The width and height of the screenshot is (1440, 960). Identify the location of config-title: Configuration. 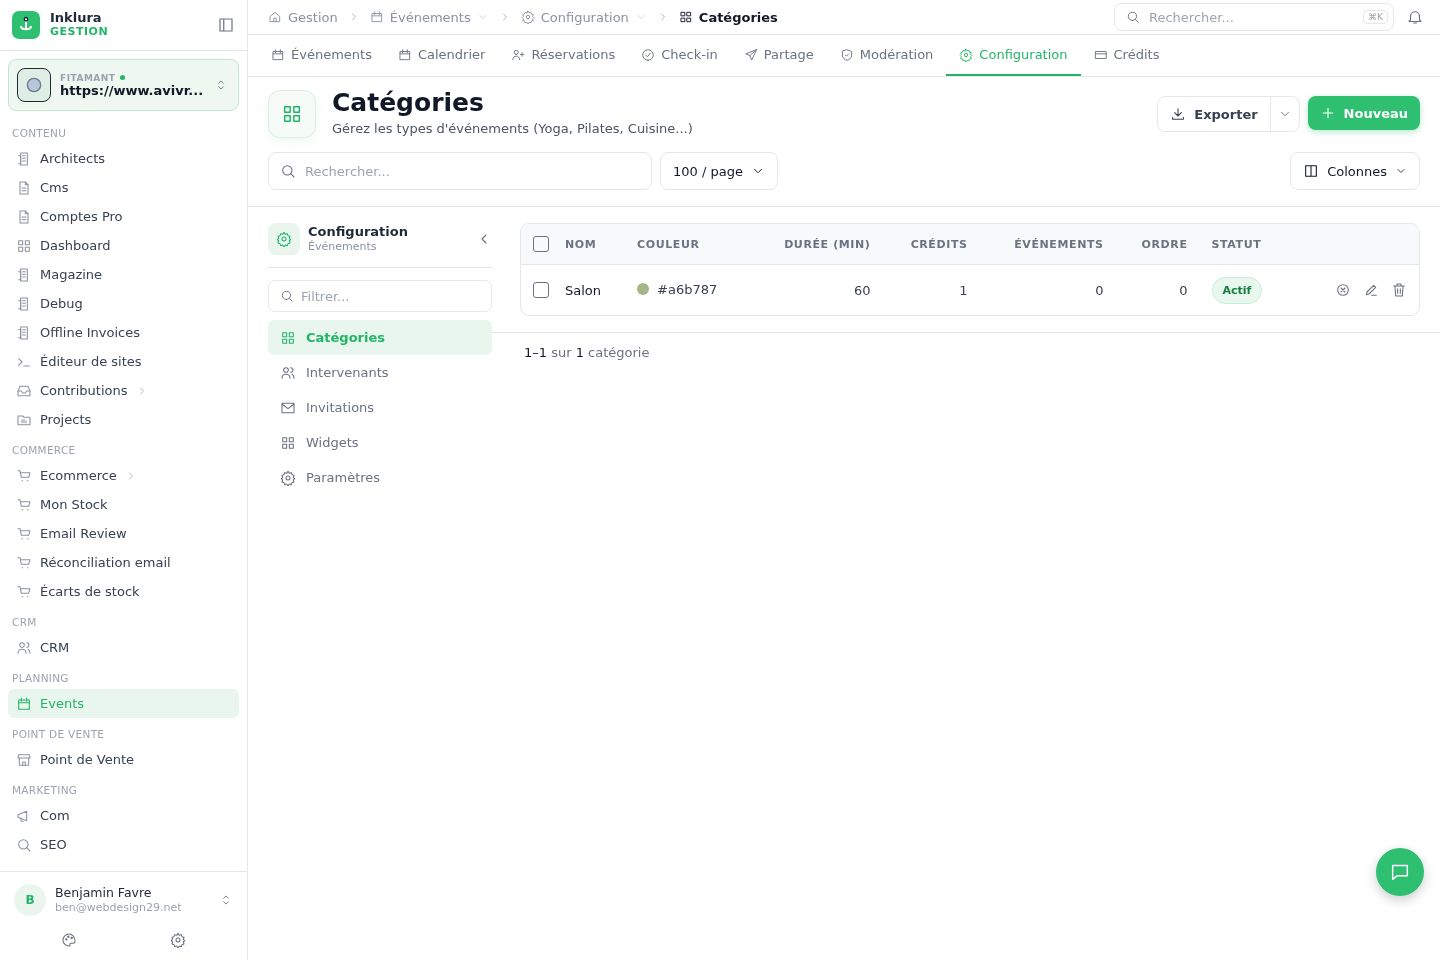
(358, 231).